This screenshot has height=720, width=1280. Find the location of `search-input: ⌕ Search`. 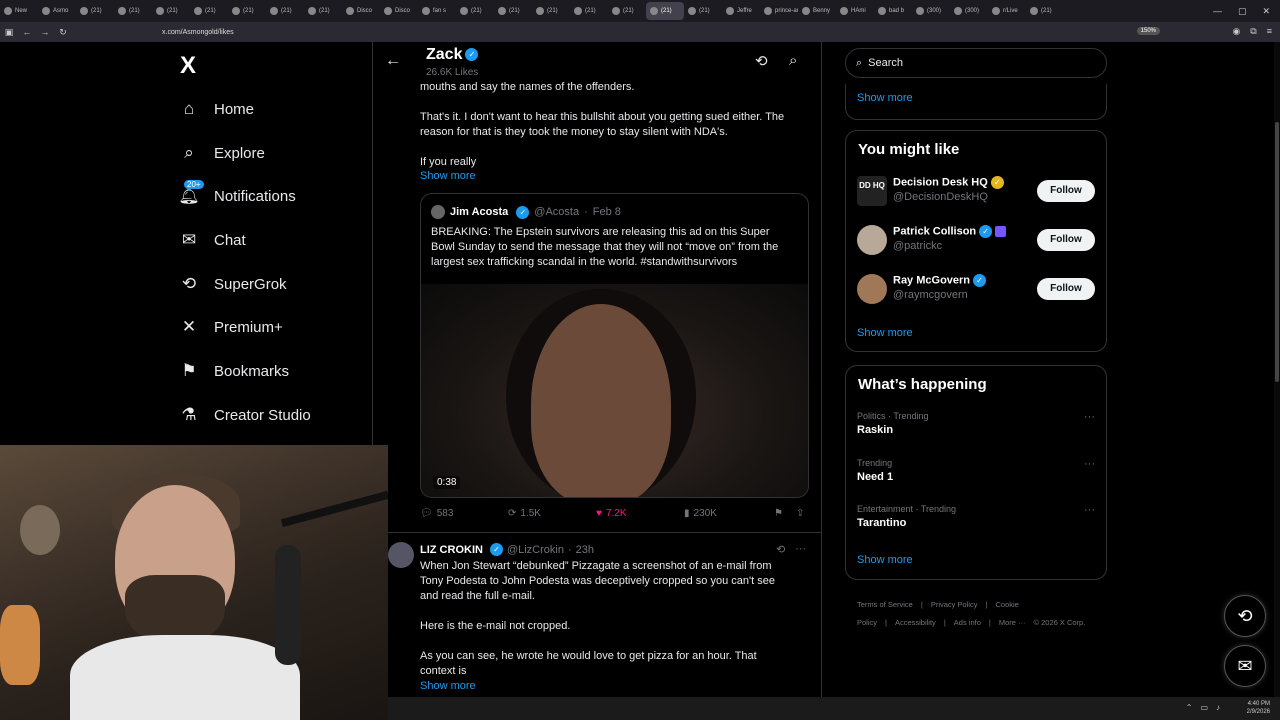

search-input: ⌕ Search is located at coordinates (976, 63).